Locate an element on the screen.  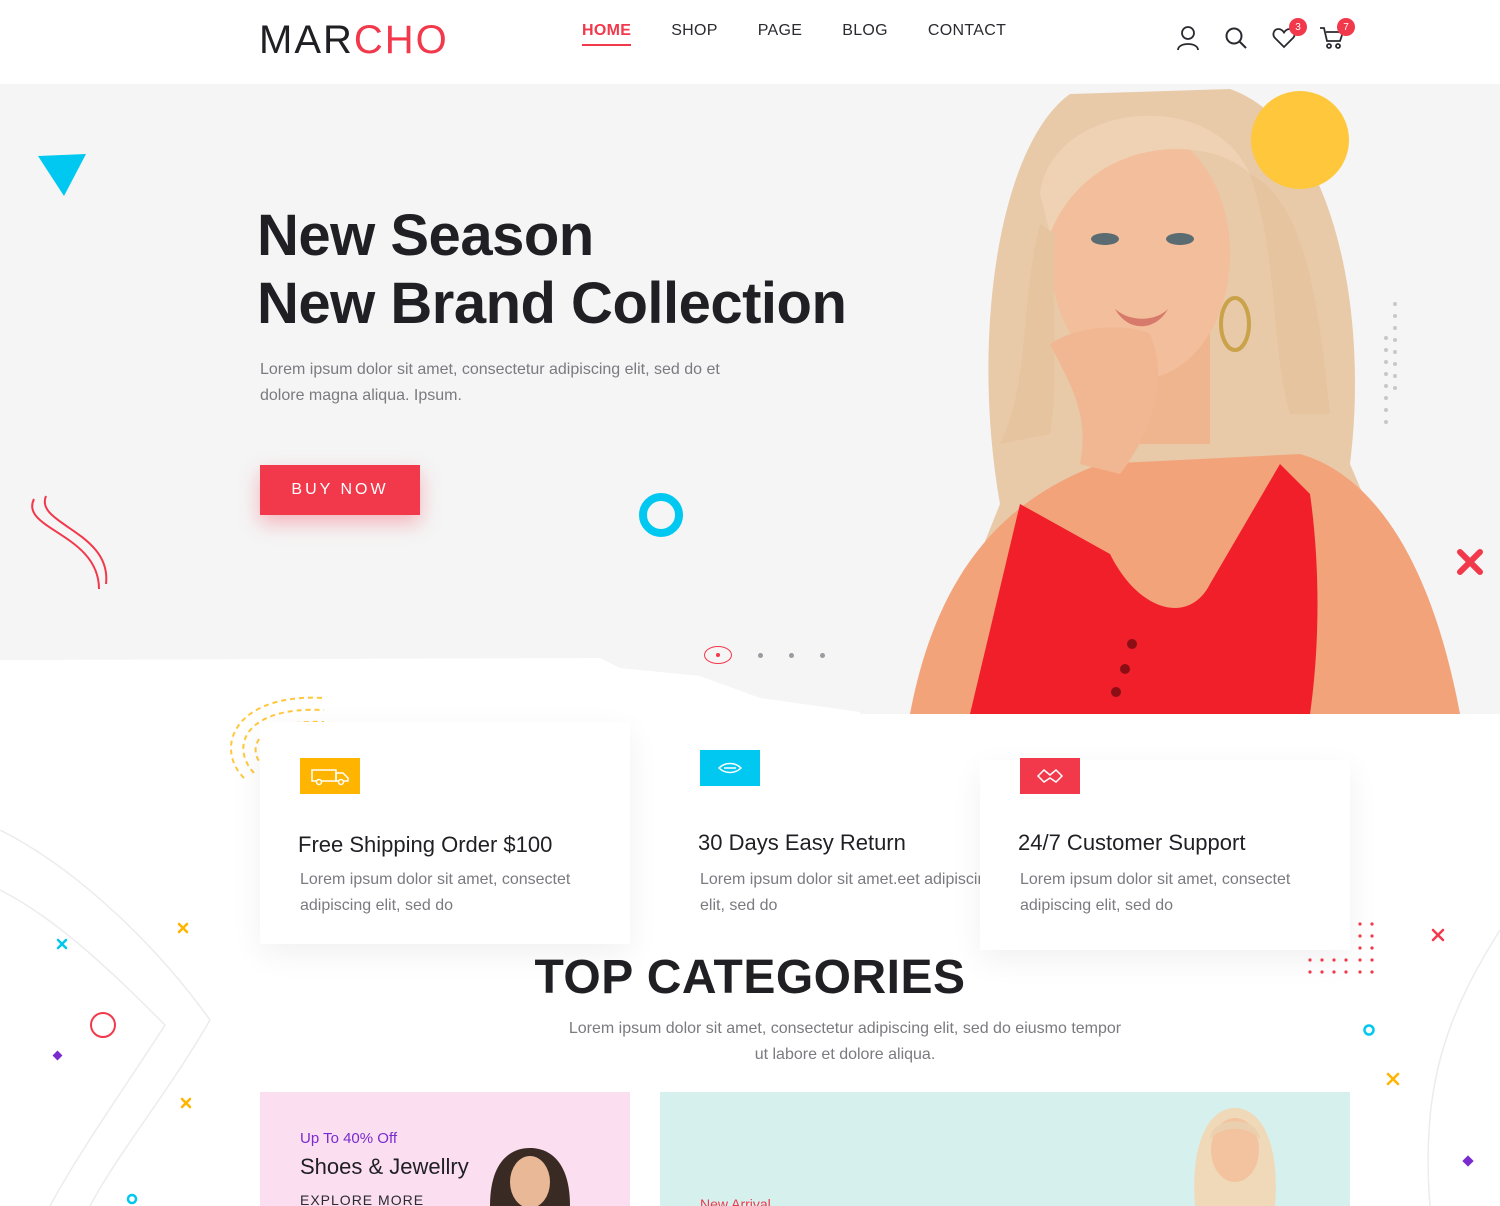
category-card-new-arrival: New Arrival is located at coordinates (1005, 1149).